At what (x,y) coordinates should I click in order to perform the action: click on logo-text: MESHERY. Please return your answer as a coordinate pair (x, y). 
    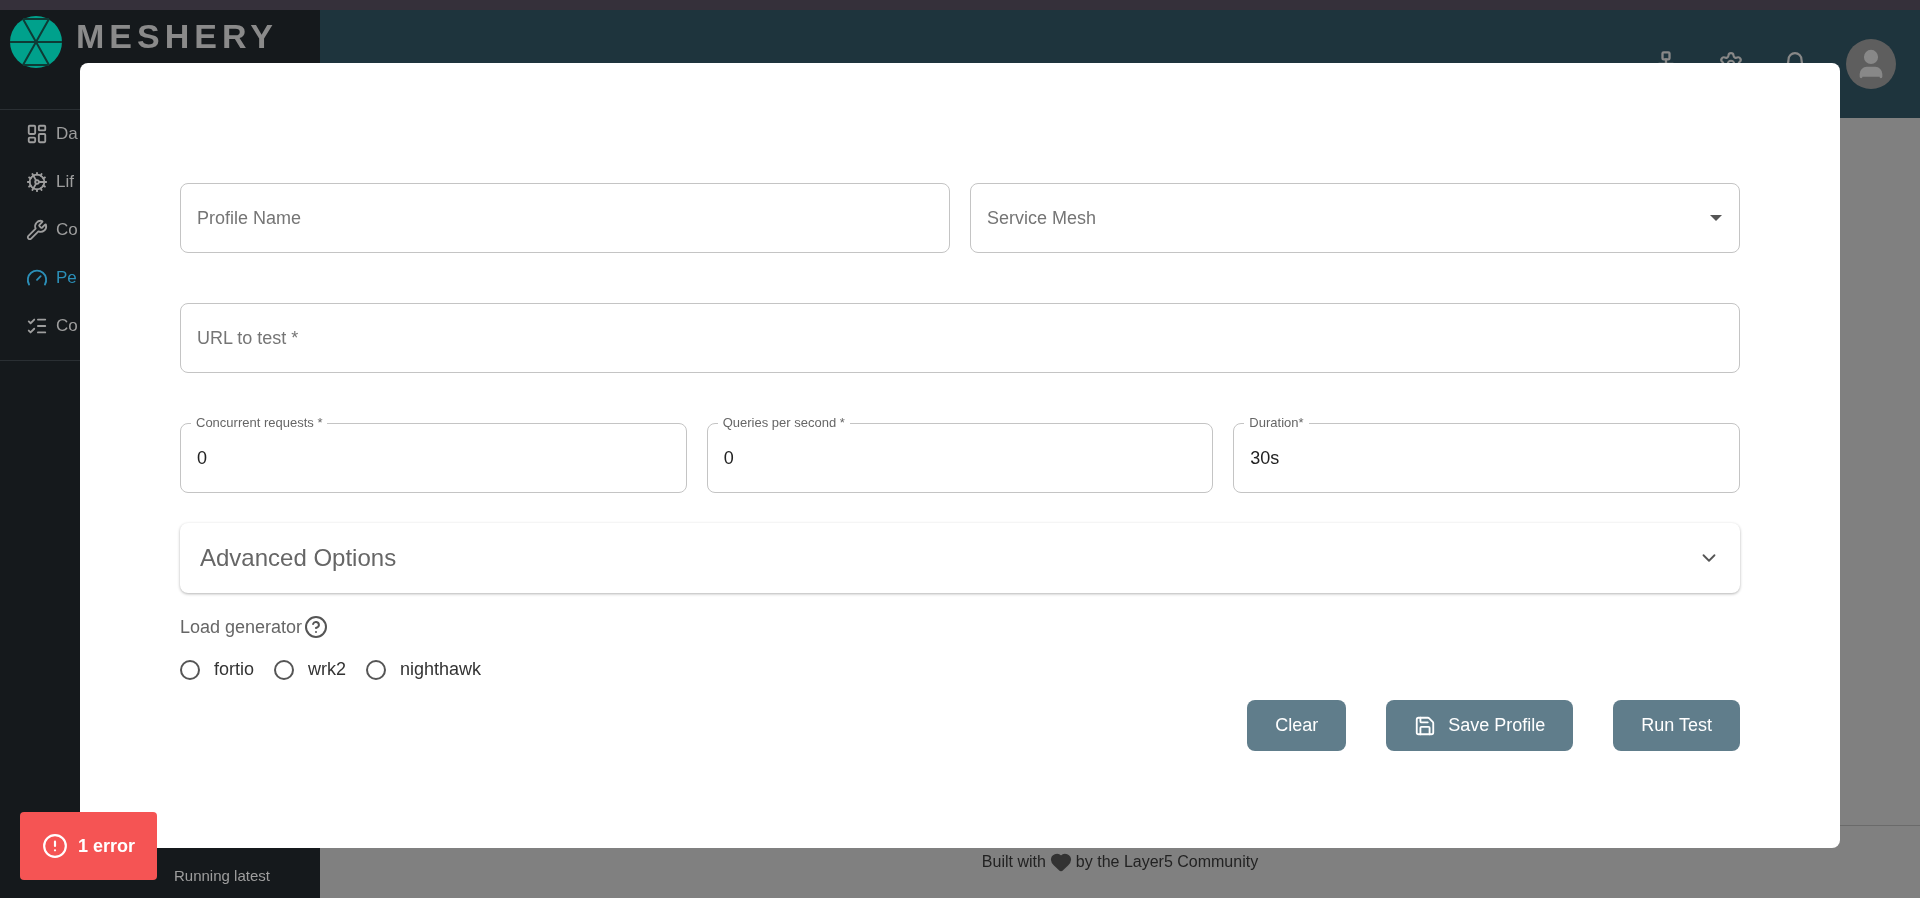
    Looking at the image, I should click on (177, 36).